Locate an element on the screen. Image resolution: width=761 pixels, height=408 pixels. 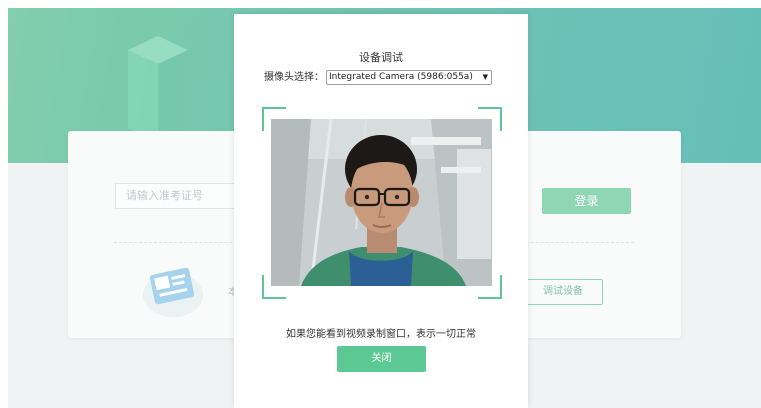
camera-preview is located at coordinates (381, 202).